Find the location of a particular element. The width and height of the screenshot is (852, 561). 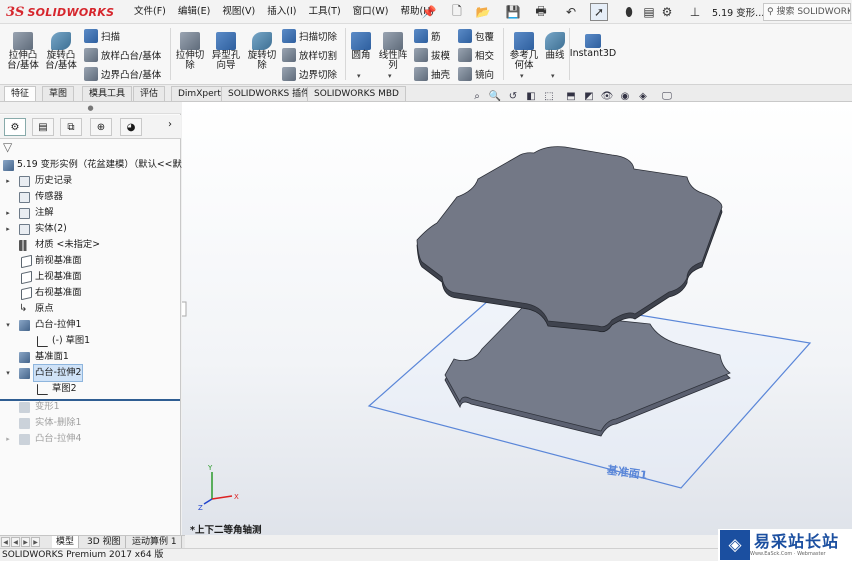

first-tab-icon: ◀ is located at coordinates (5, 542).